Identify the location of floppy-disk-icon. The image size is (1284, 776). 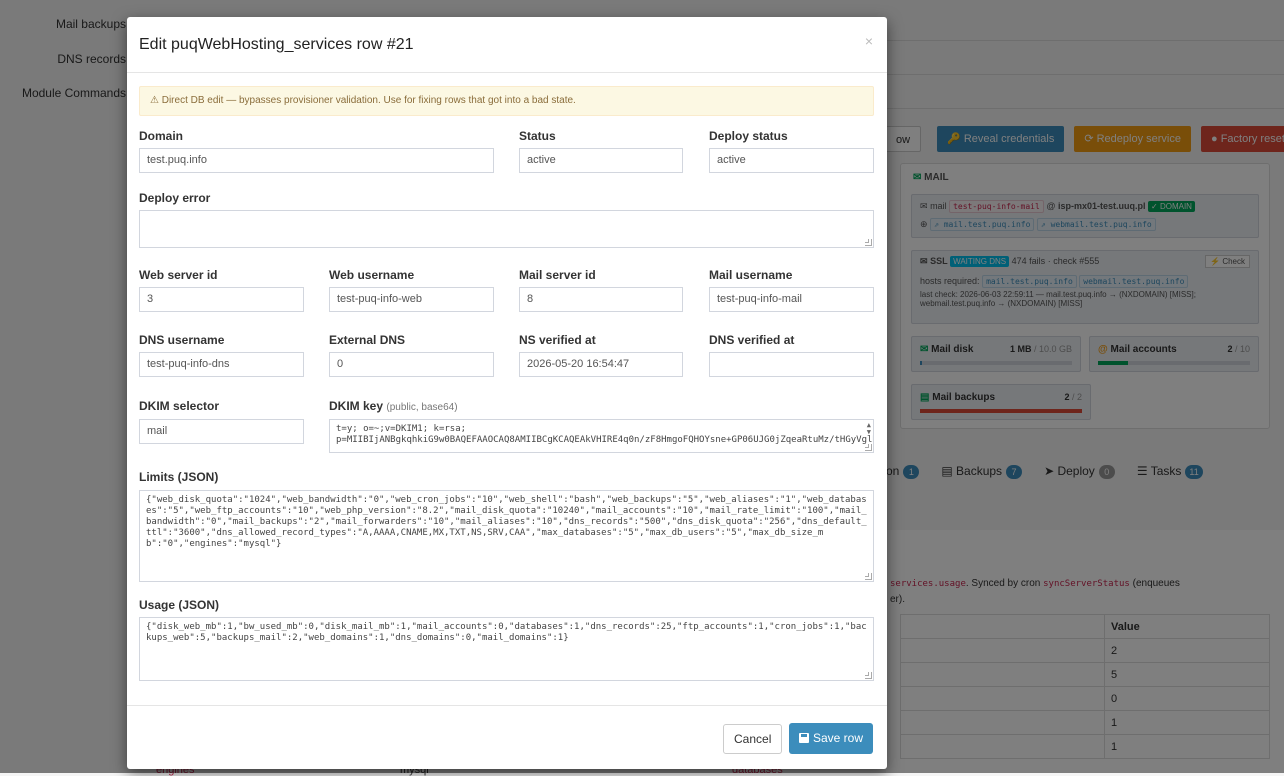
(804, 738).